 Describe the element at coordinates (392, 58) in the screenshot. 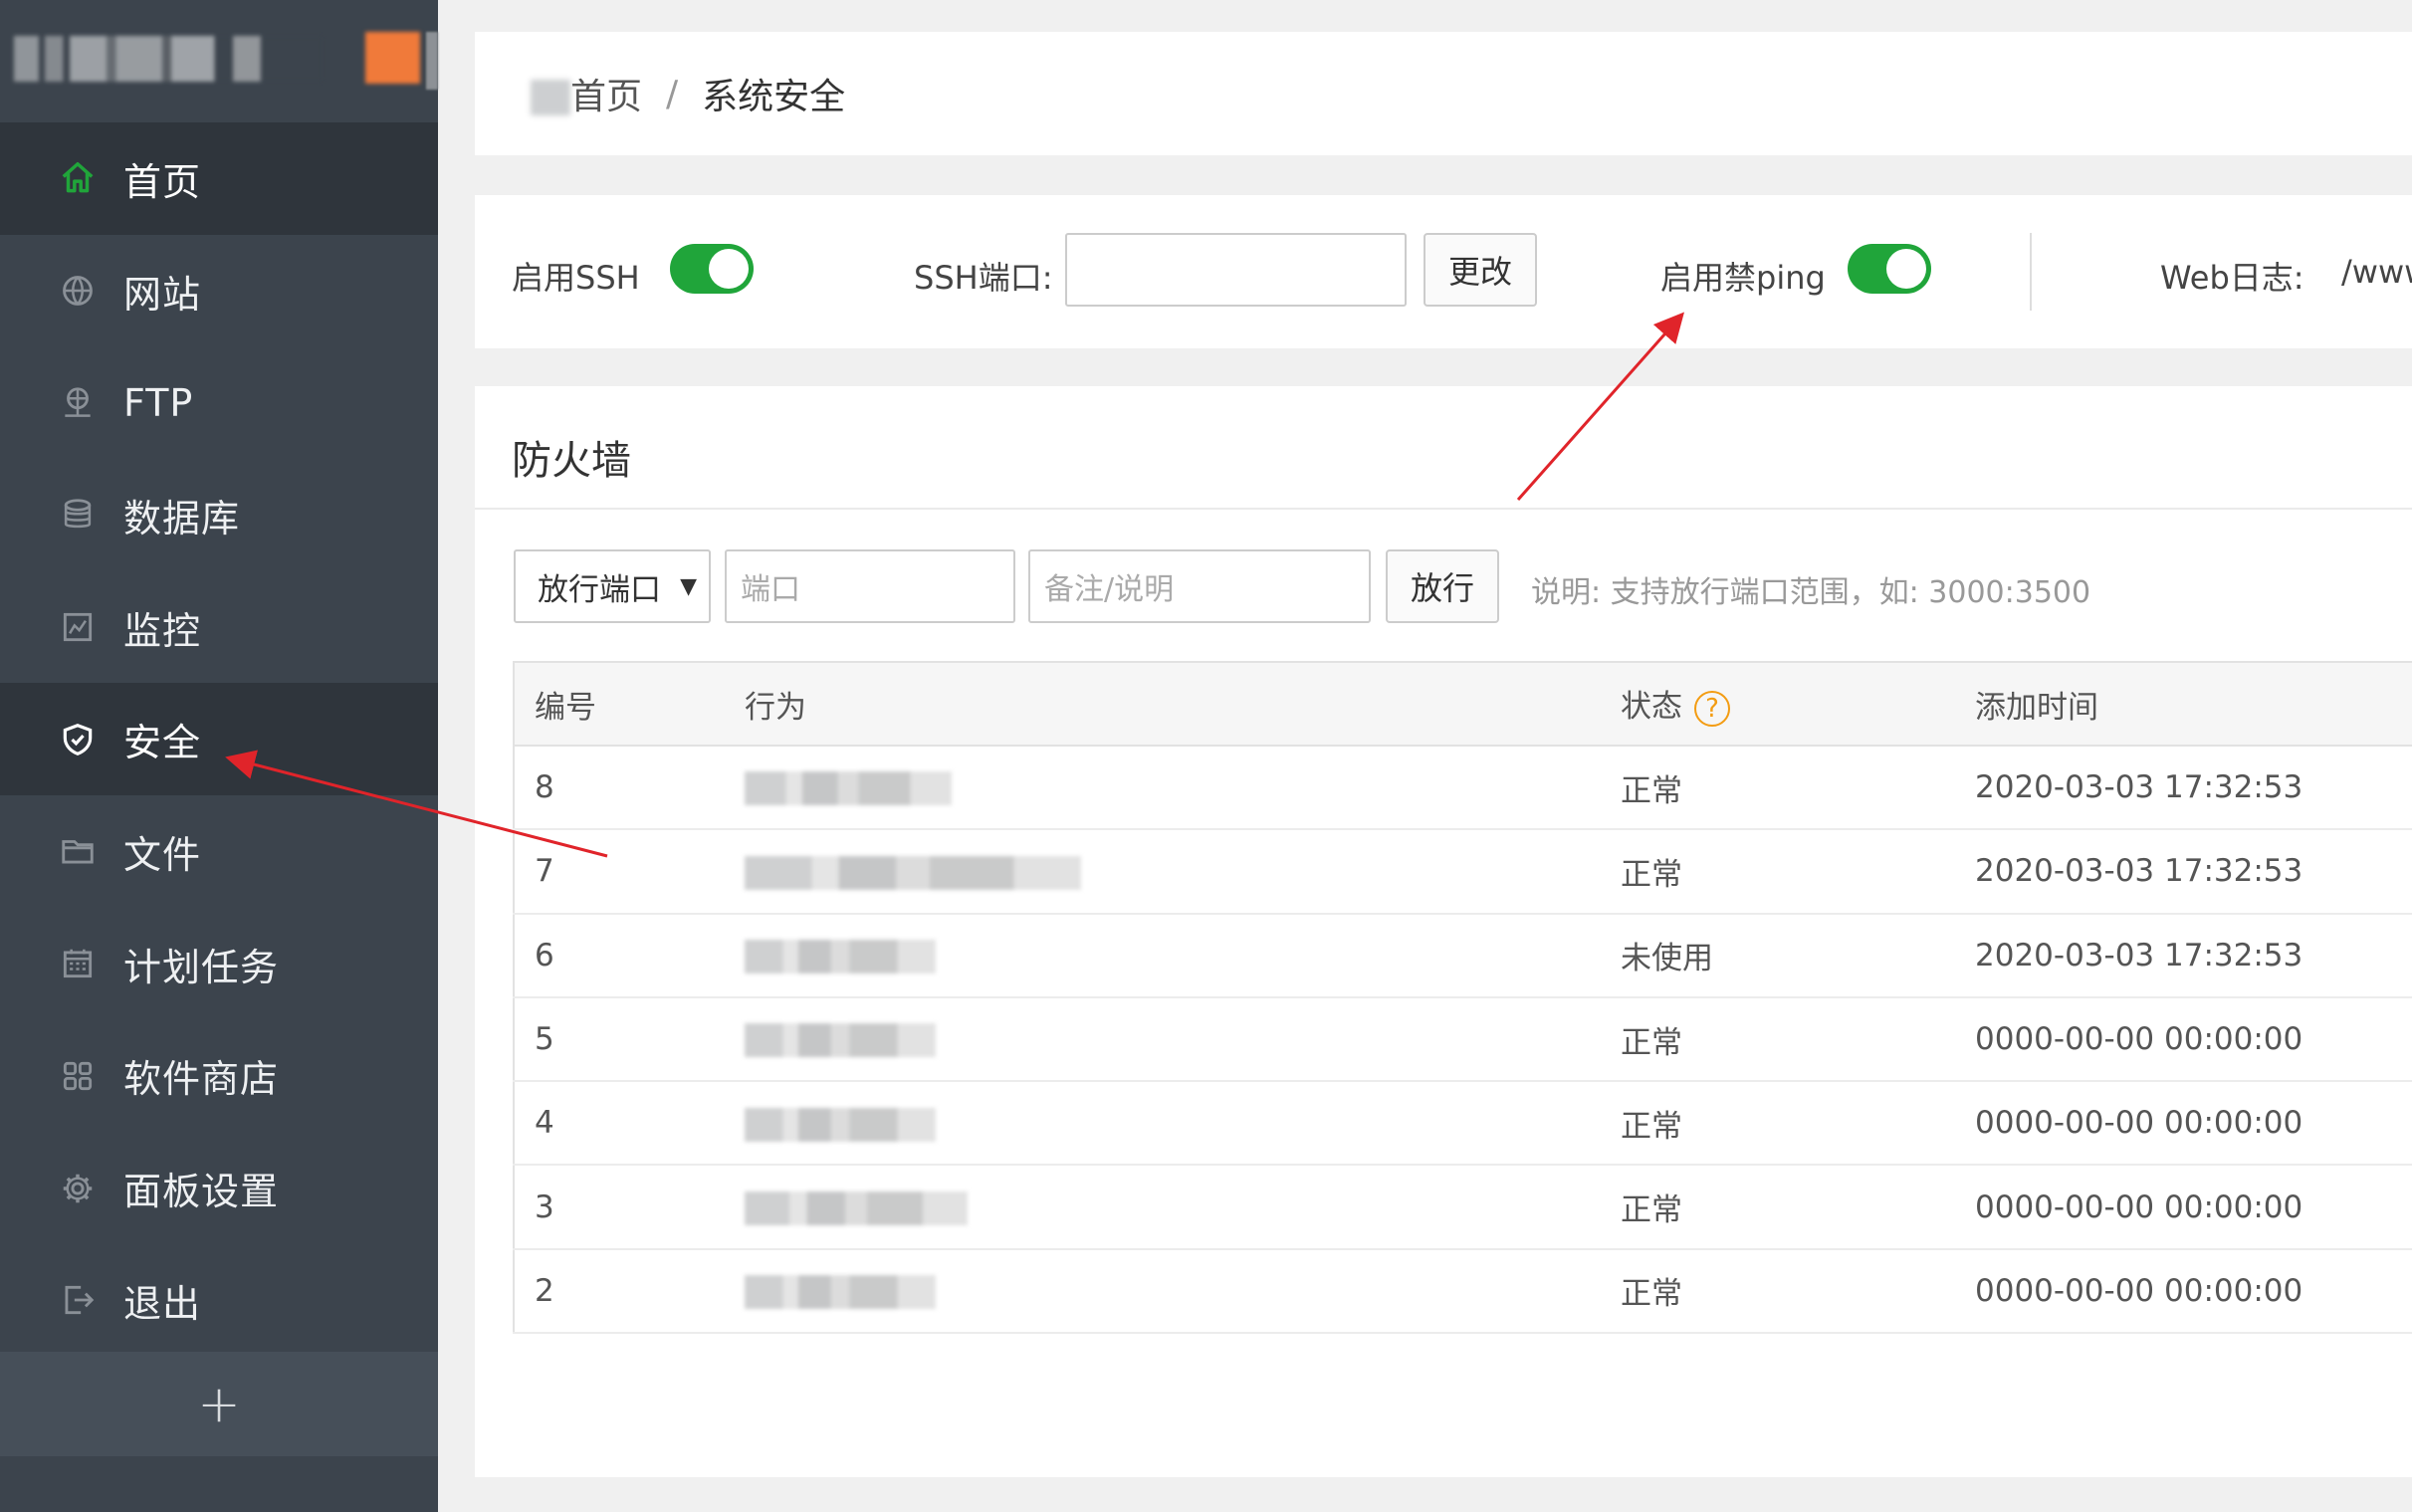

I see `logo-mark` at that location.